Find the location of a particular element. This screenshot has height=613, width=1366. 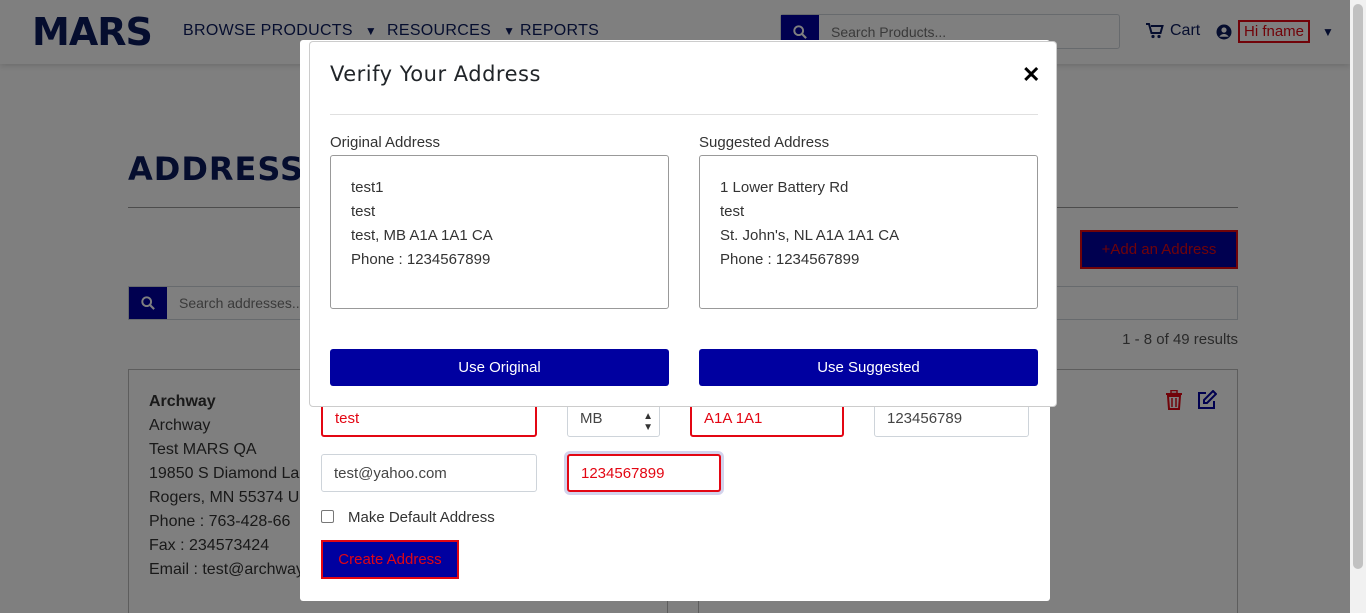

use-suggested-button: Use Suggested is located at coordinates (868, 367).